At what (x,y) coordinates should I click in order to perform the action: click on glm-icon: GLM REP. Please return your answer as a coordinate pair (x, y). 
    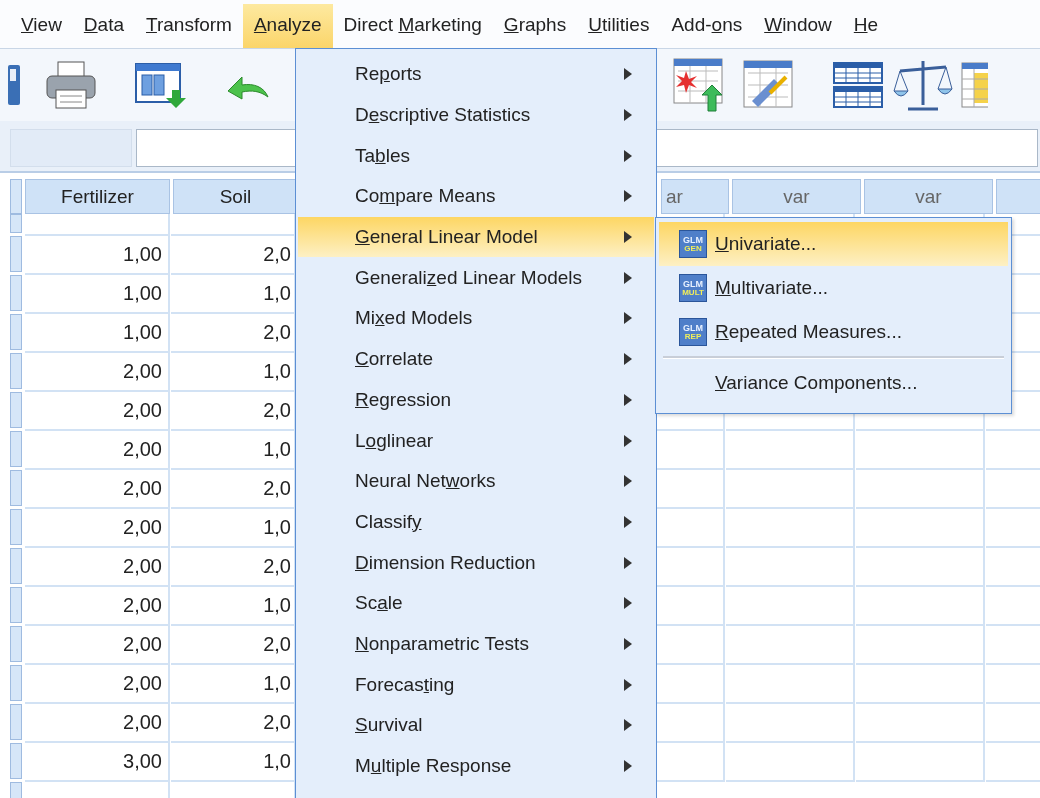
    Looking at the image, I should click on (693, 332).